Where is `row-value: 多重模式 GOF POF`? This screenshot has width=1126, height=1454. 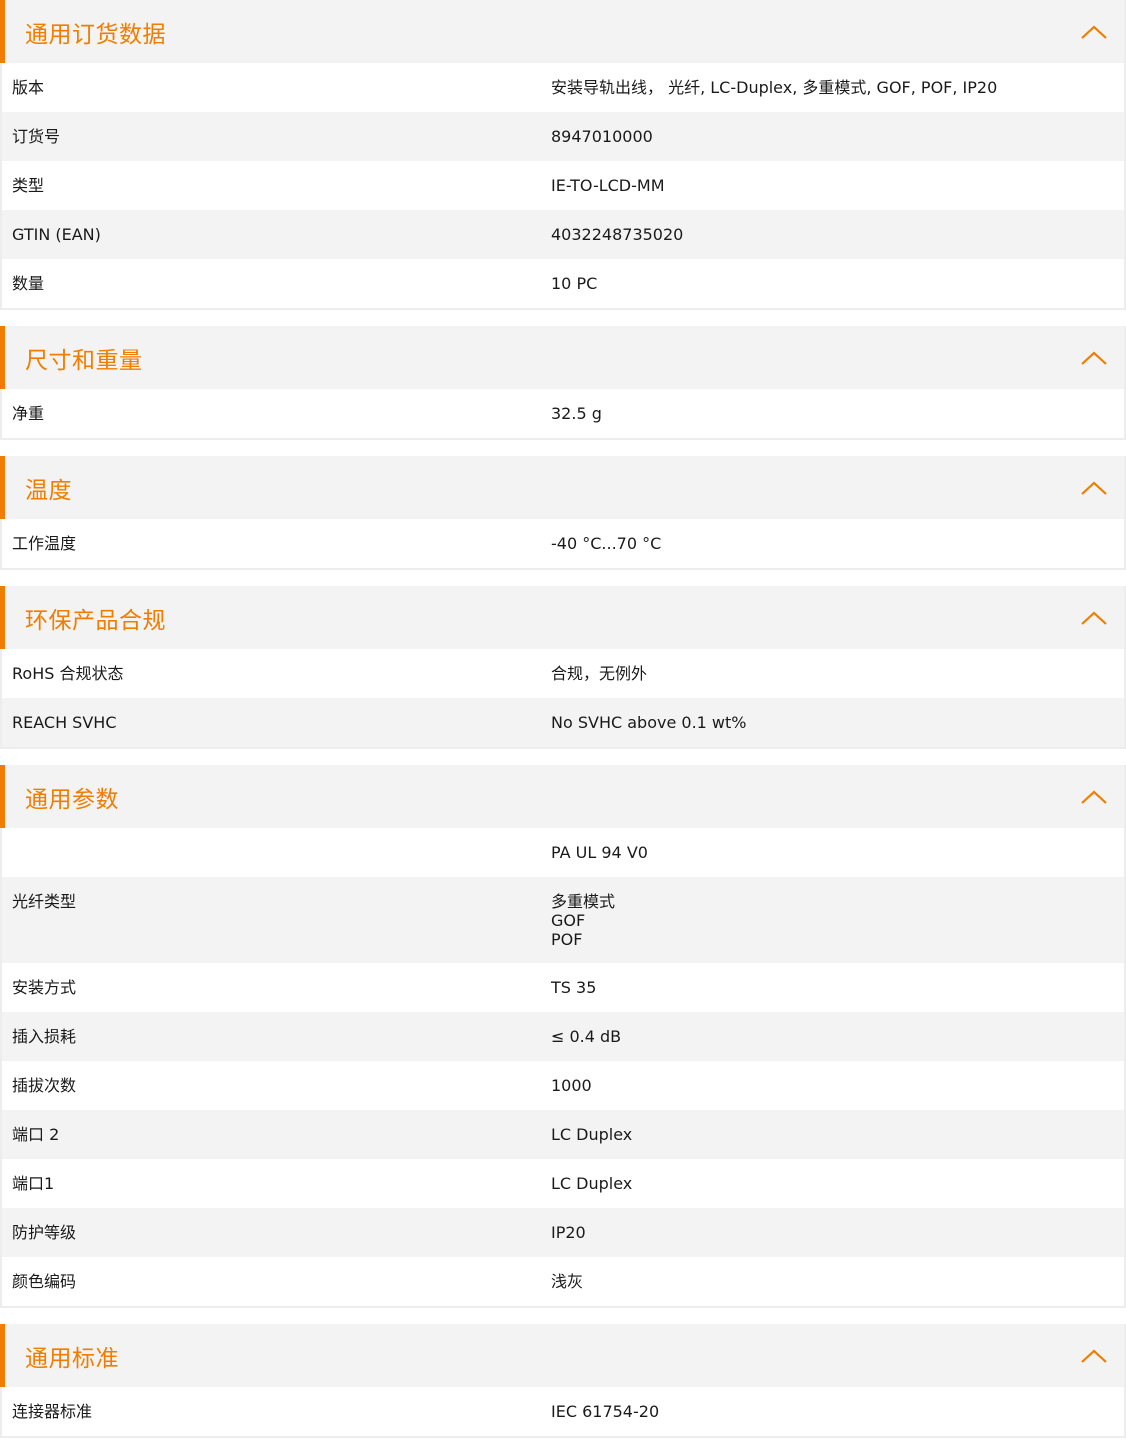
row-value: 多重模式 GOF POF is located at coordinates (583, 920).